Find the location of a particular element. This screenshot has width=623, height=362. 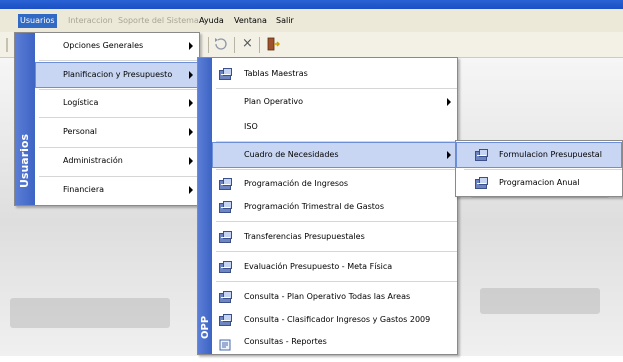

menu-soporte-del-sistema: Soporte del Sistema is located at coordinates (158, 21).